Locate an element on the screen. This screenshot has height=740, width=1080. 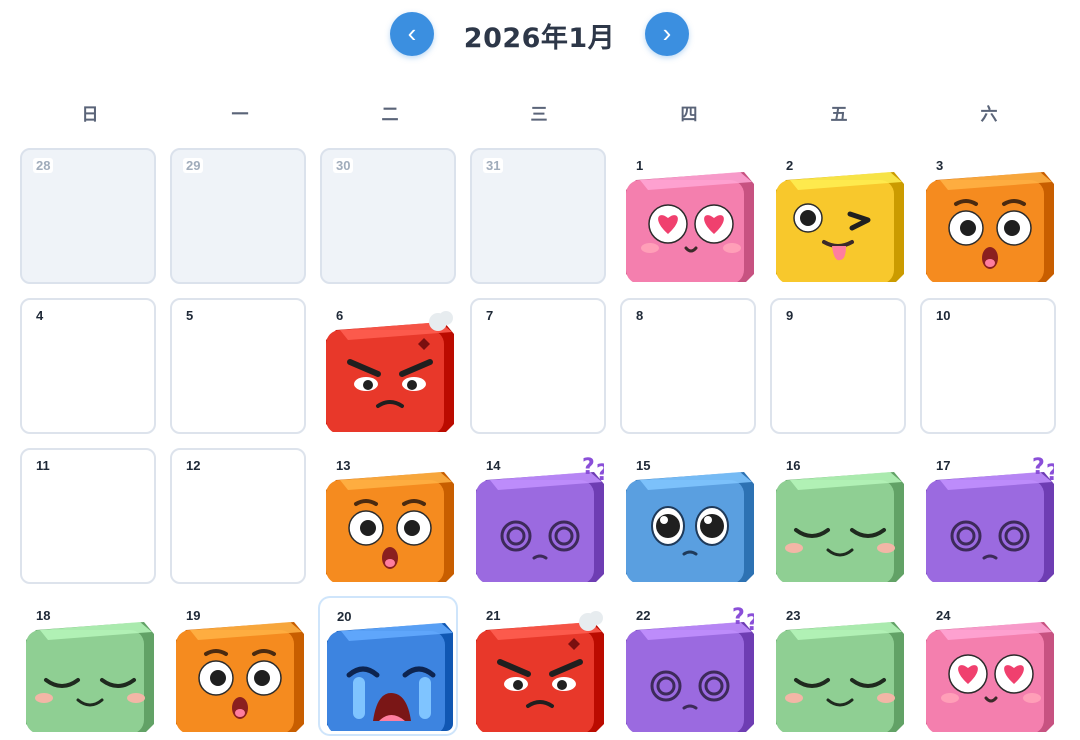
day-cell-surprised: 13 is located at coordinates (388, 516).